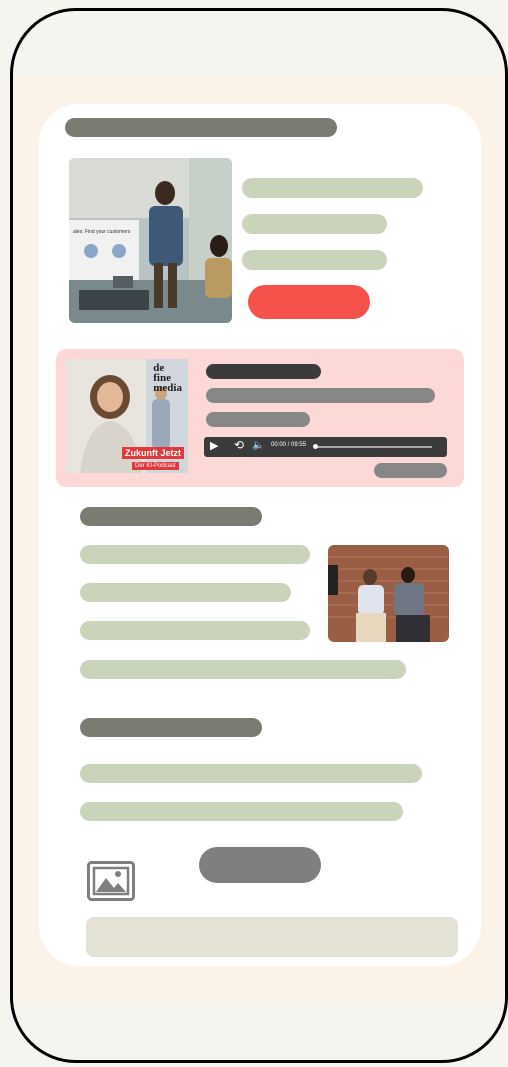 This screenshot has height=1067, width=508. I want to click on duo-photo, so click(388, 593).